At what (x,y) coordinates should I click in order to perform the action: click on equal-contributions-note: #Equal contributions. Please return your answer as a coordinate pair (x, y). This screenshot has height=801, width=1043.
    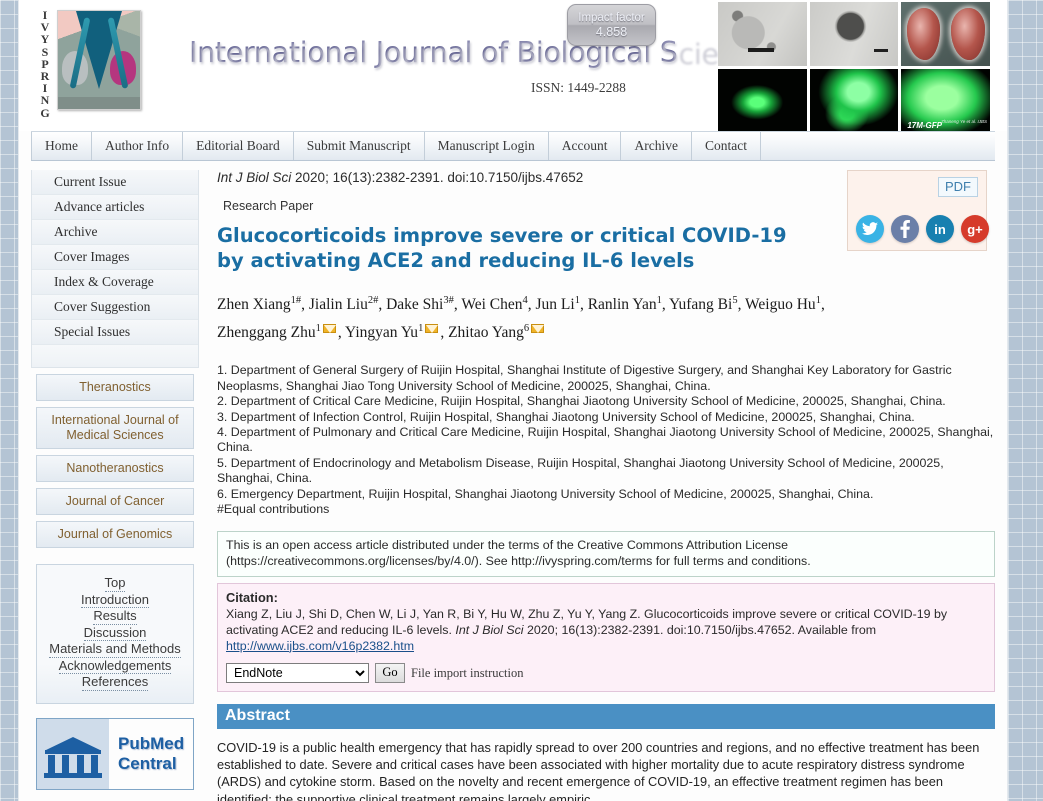
    Looking at the image, I should click on (273, 508).